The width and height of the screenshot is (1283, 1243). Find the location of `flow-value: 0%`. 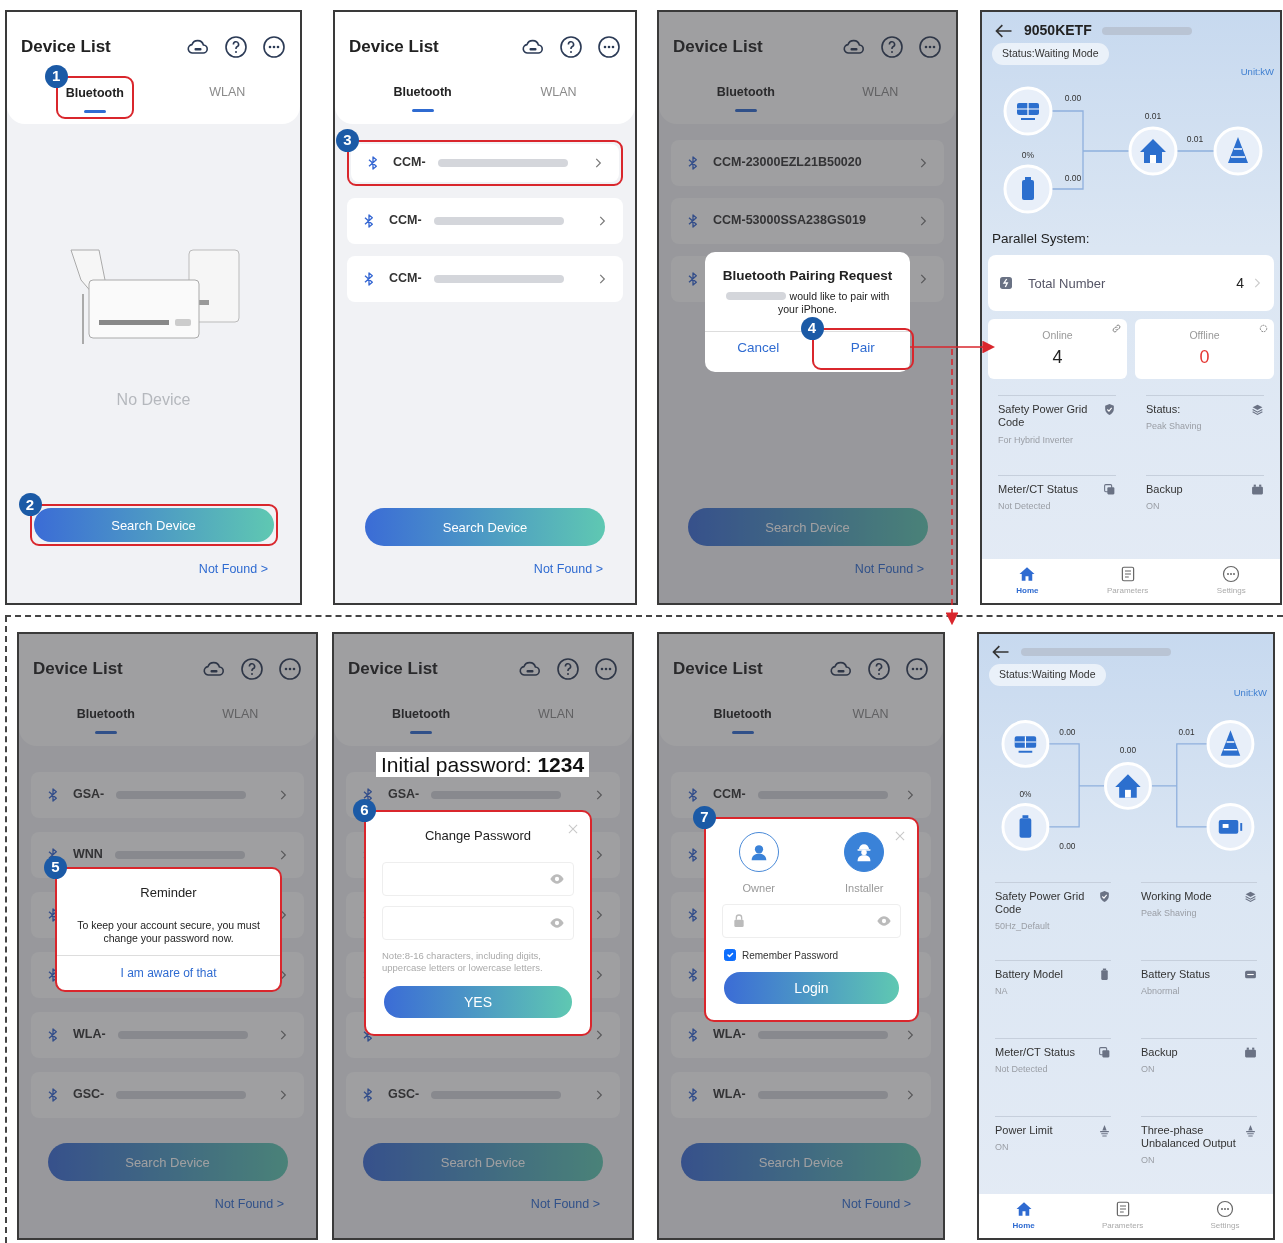

flow-value: 0% is located at coordinates (1028, 155).